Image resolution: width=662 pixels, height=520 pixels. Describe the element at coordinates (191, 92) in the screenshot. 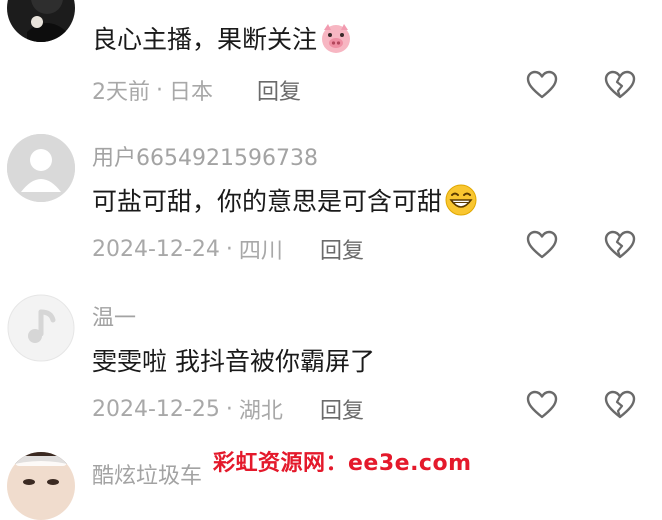

I see `comment-location: 日本` at that location.